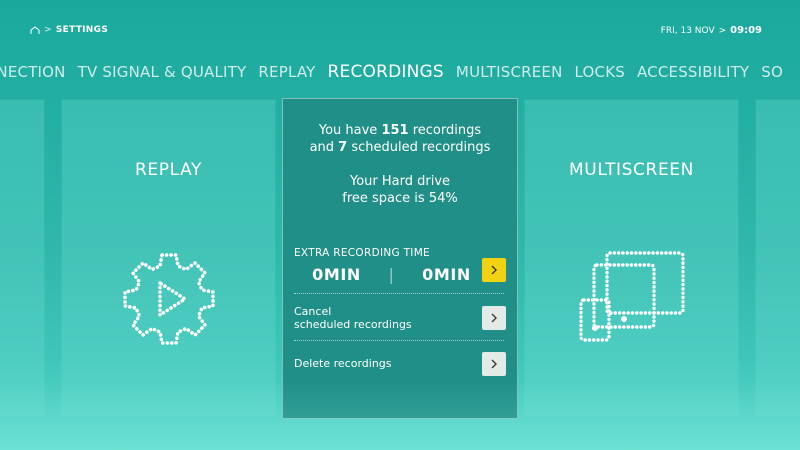 This screenshot has height=450, width=800. Describe the element at coordinates (324, 147) in the screenshot. I see `scheduled-prefix: and` at that location.